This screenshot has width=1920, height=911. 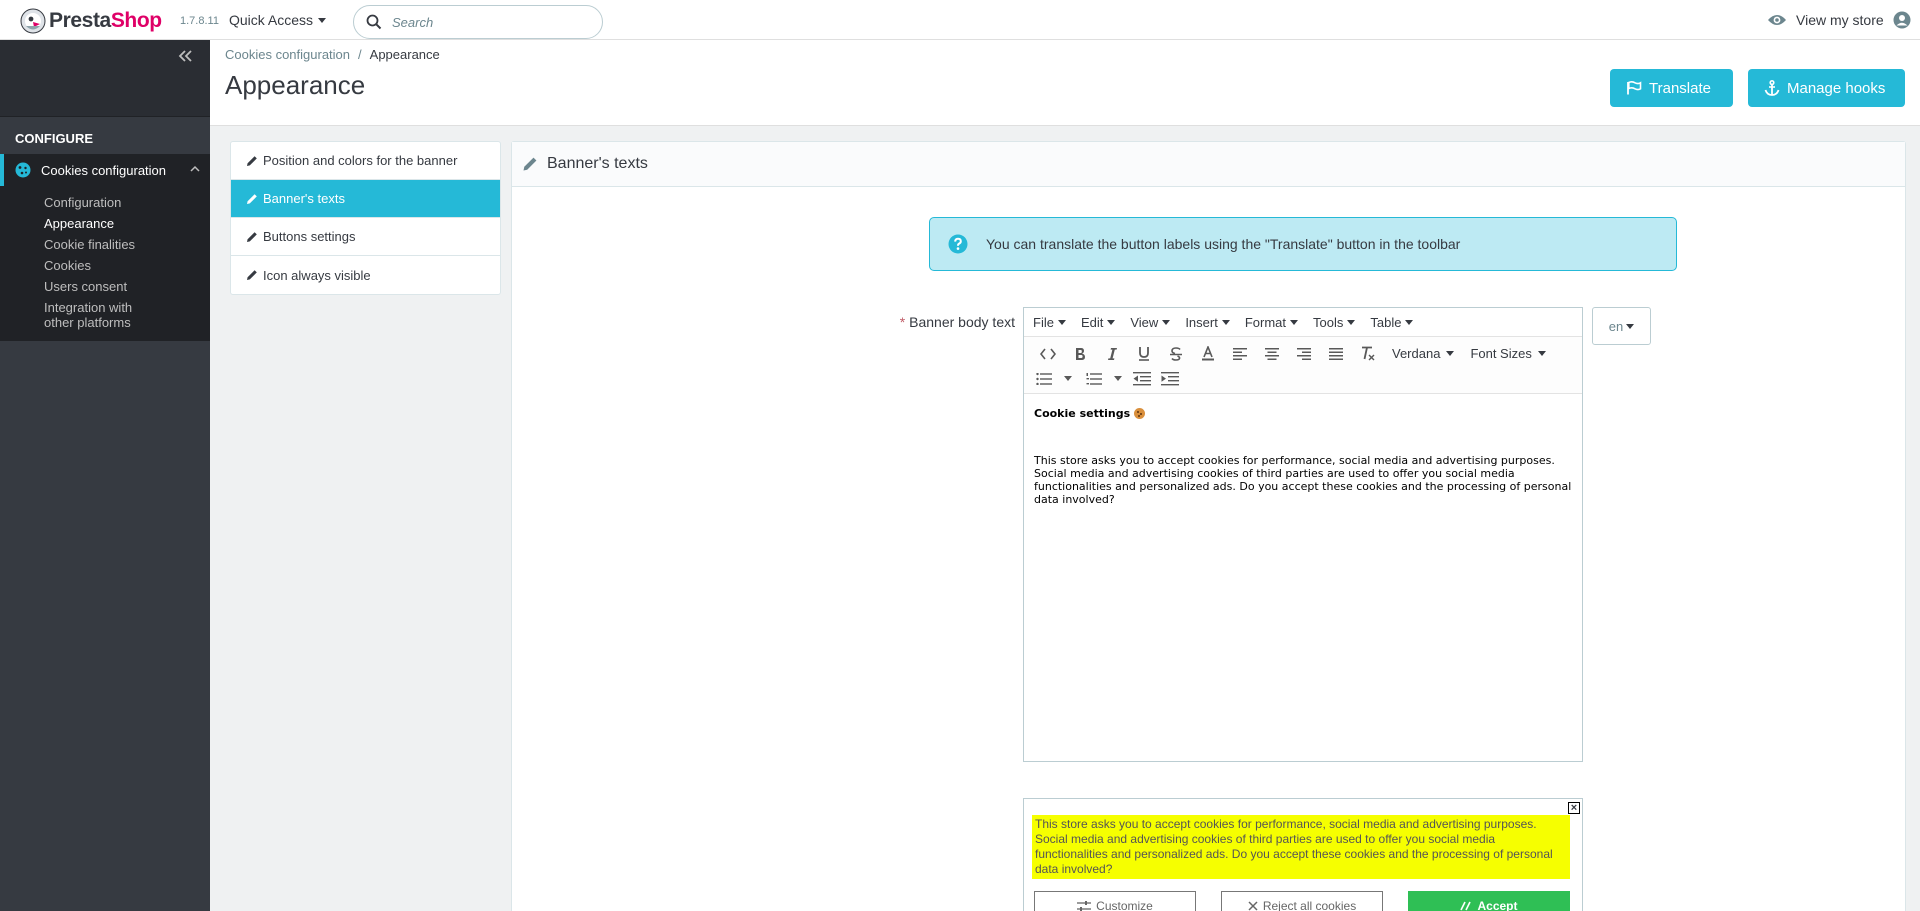 What do you see at coordinates (1902, 20) in the screenshot?
I see `user-avatar-icon` at bounding box center [1902, 20].